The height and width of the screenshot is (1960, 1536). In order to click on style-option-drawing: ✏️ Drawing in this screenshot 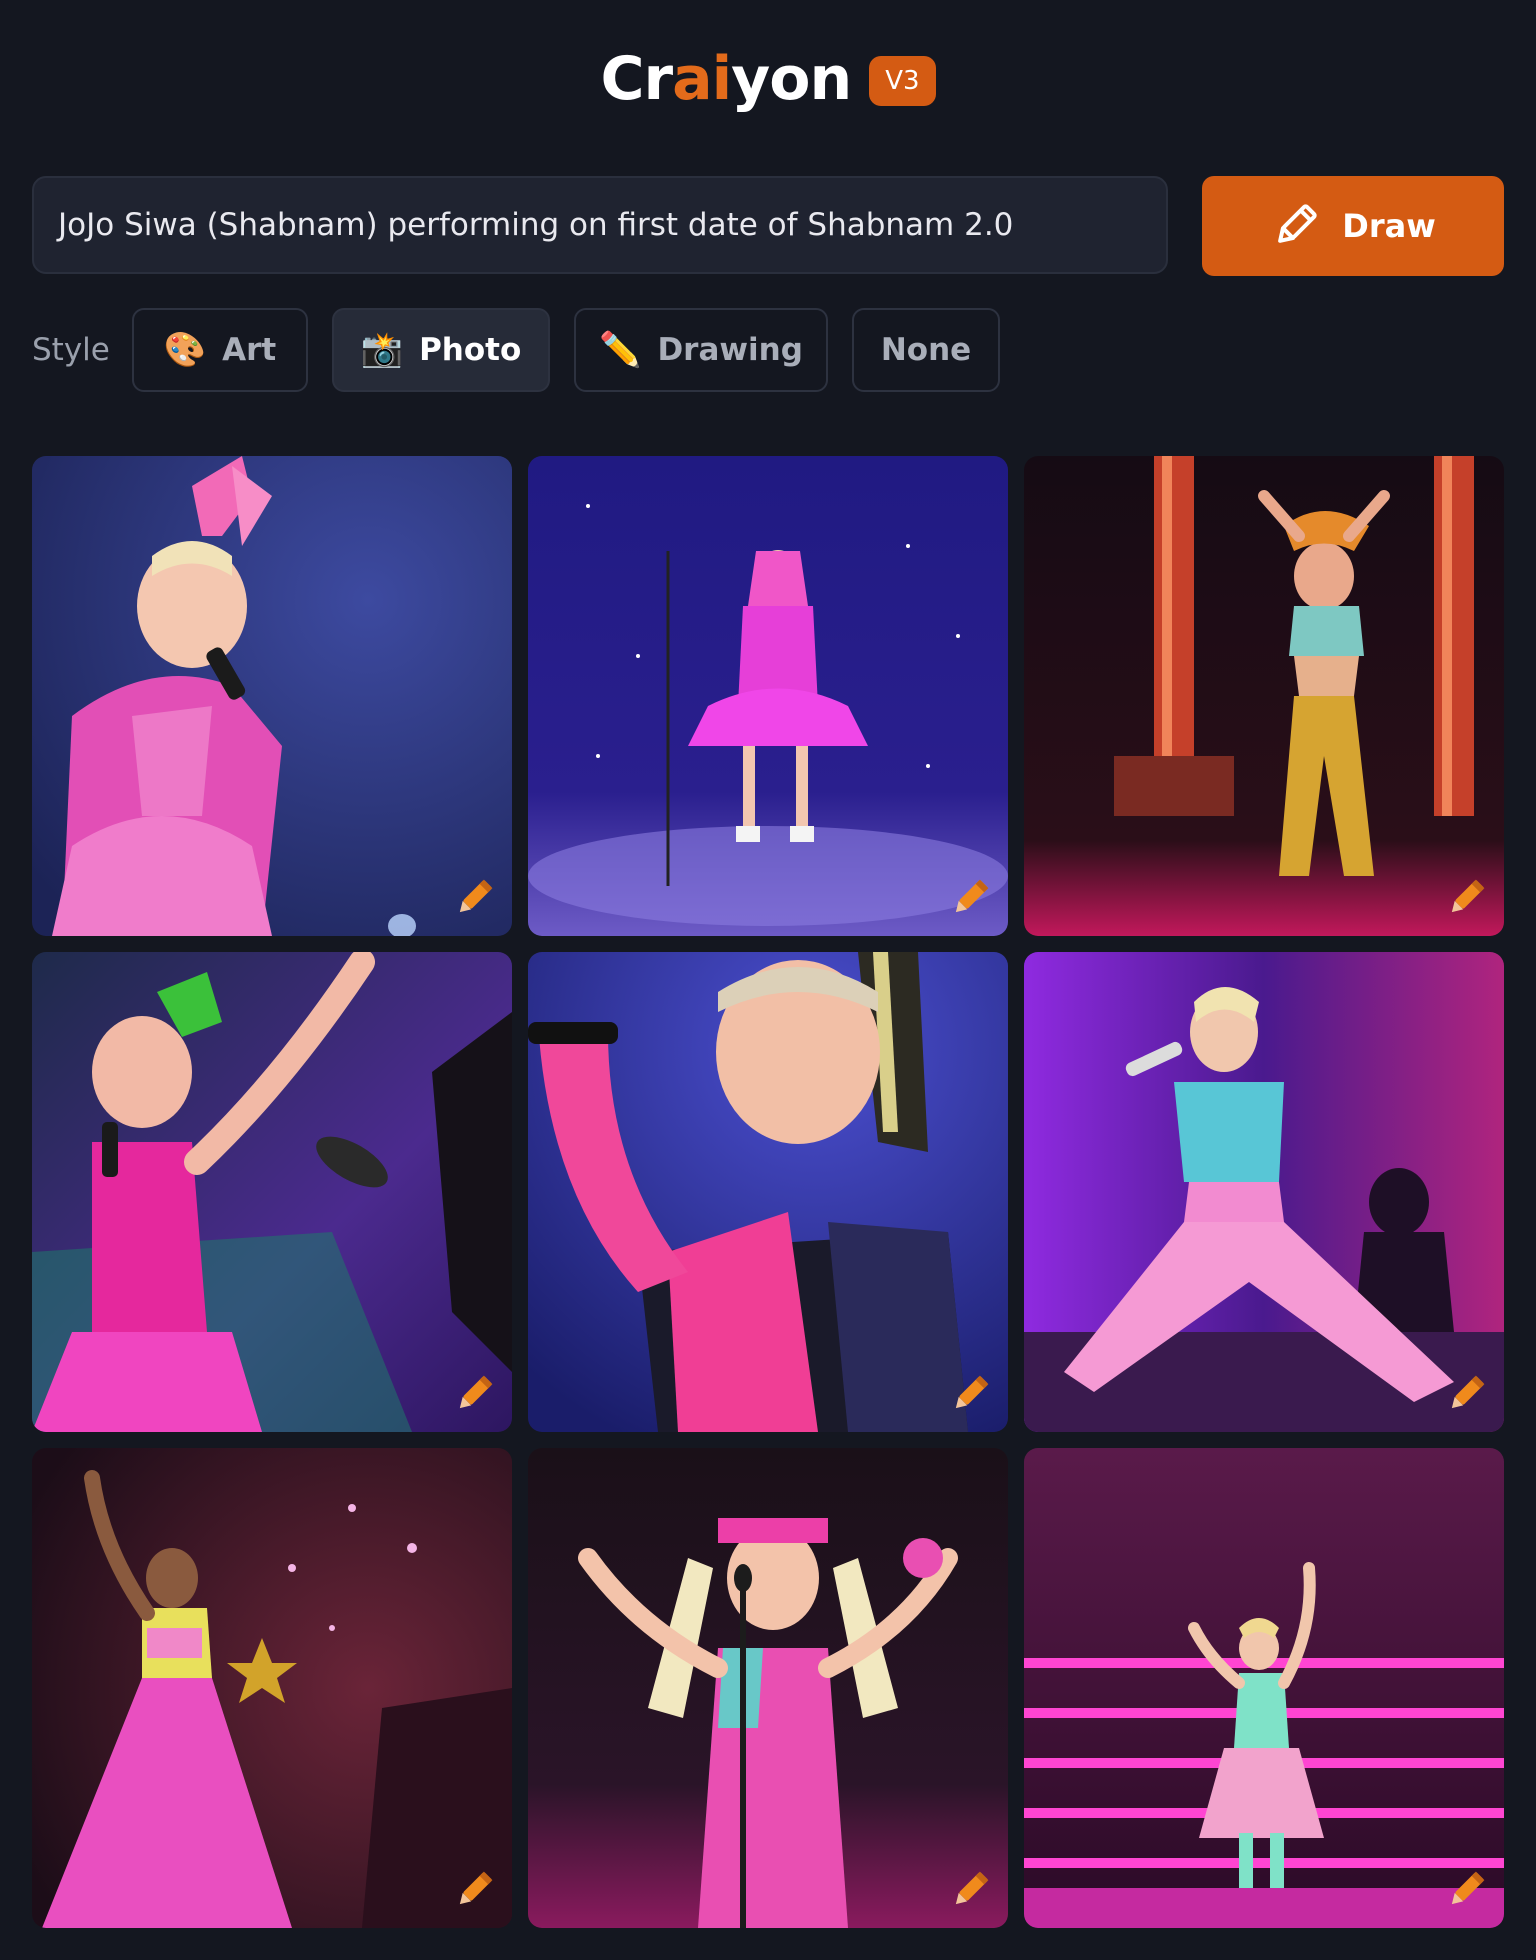, I will do `click(701, 350)`.